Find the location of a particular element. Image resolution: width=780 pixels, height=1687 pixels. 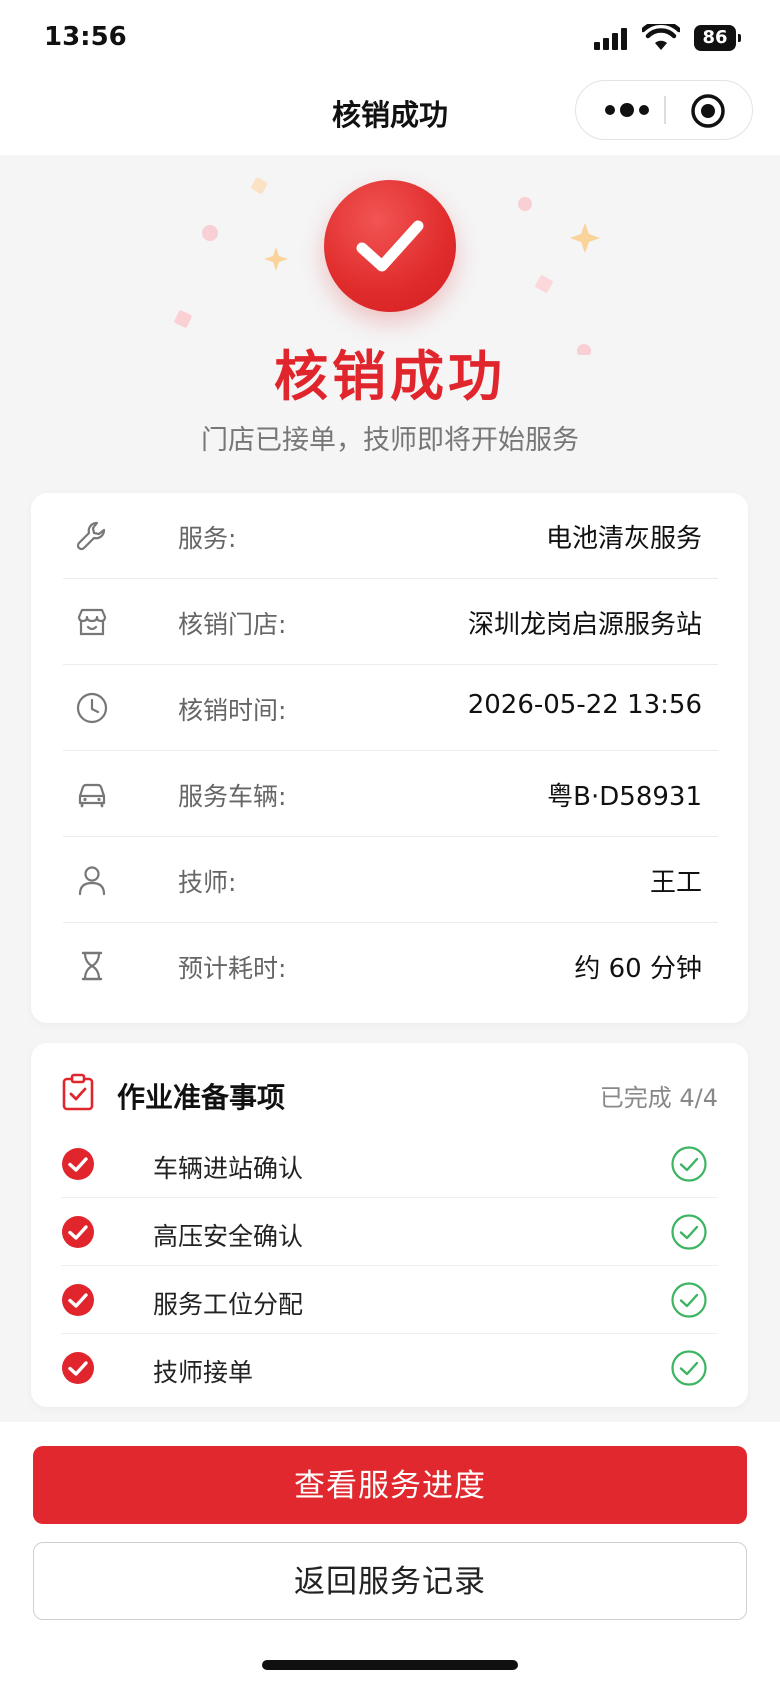

prep-item-label: 技师接单 is located at coordinates (203, 1372).